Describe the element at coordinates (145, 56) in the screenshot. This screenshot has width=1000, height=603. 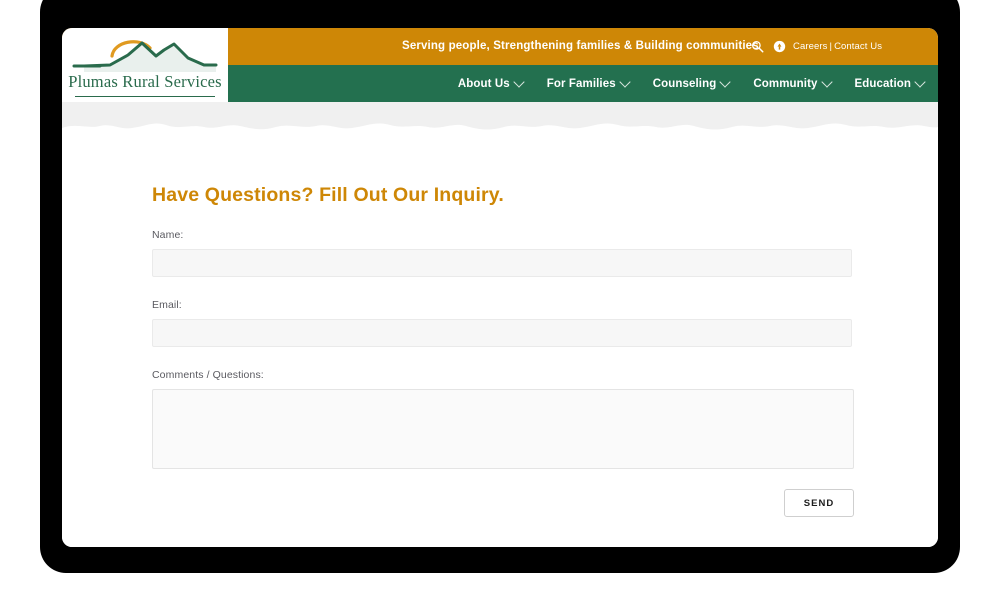
I see `mountain-sunrise-logo-icon` at that location.